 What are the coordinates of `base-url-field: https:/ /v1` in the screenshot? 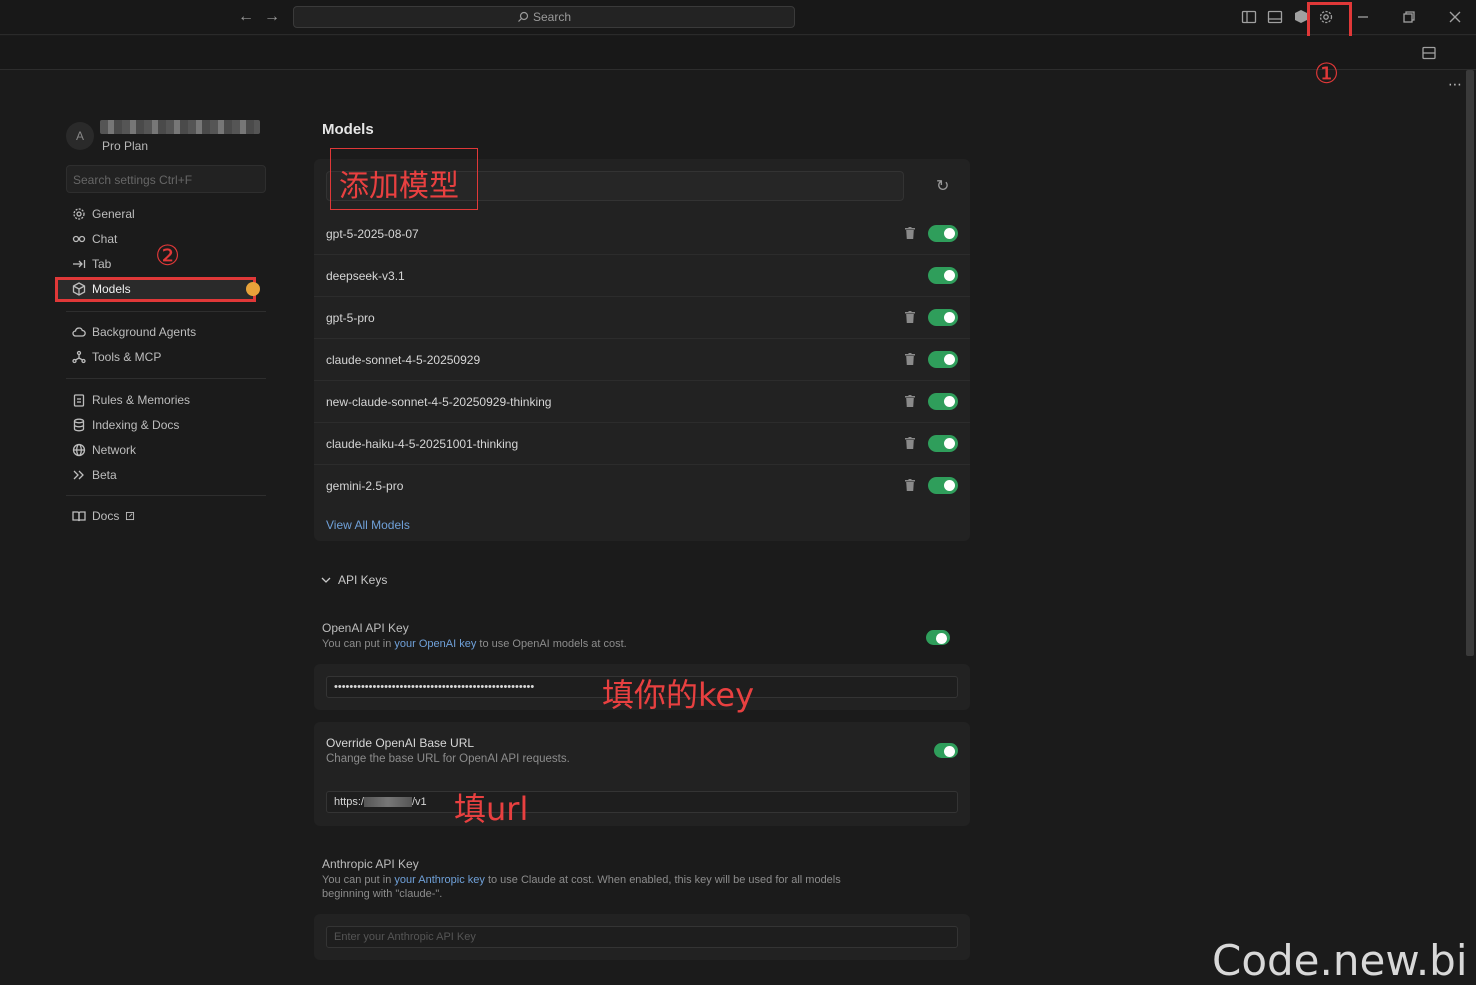 It's located at (642, 802).